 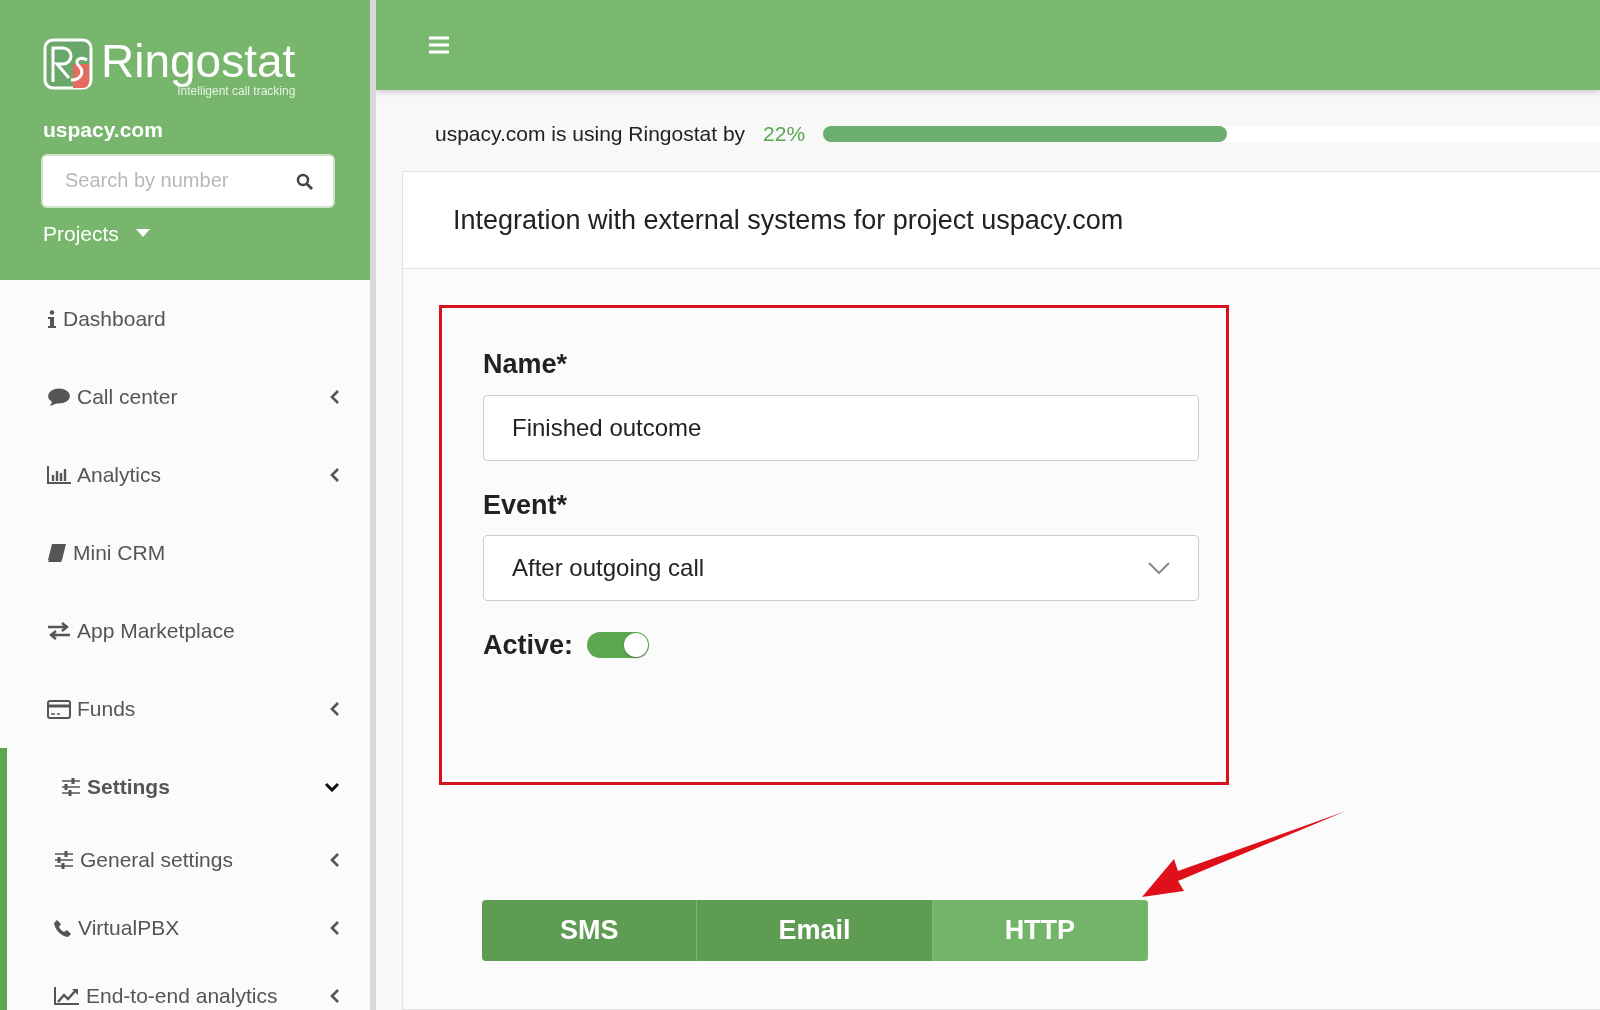 What do you see at coordinates (103, 130) in the screenshot?
I see `project-name: uspacy.com` at bounding box center [103, 130].